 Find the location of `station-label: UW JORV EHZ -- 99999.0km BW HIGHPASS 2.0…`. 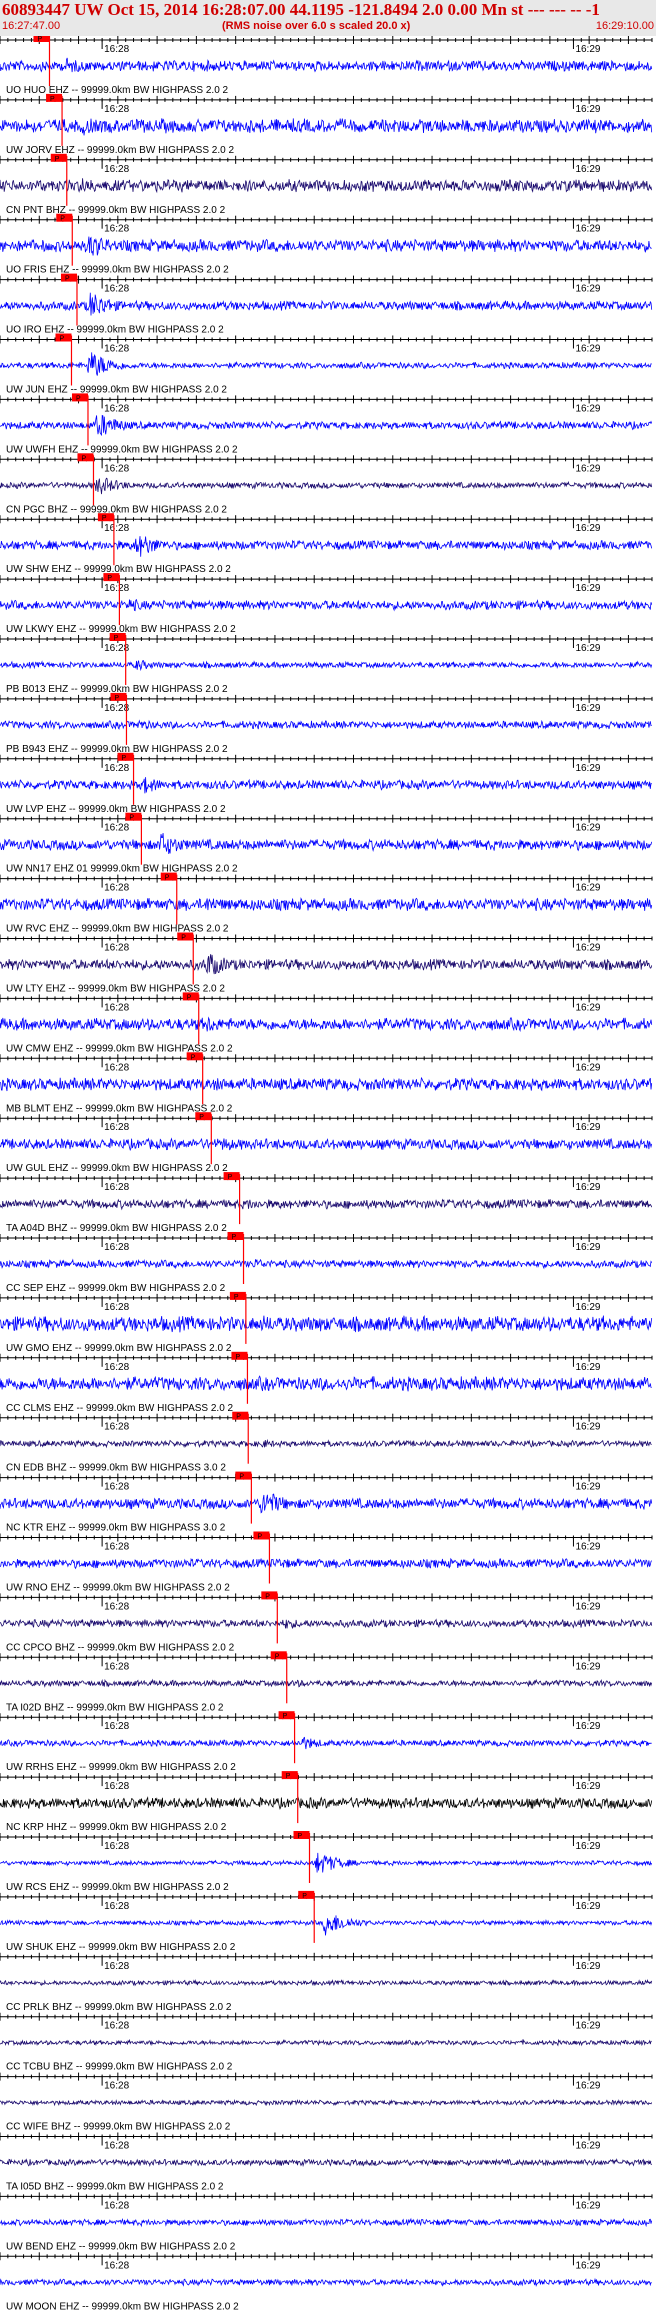

station-label: UW JORV EHZ -- 99999.0km BW HIGHPASS 2.0… is located at coordinates (120, 150).